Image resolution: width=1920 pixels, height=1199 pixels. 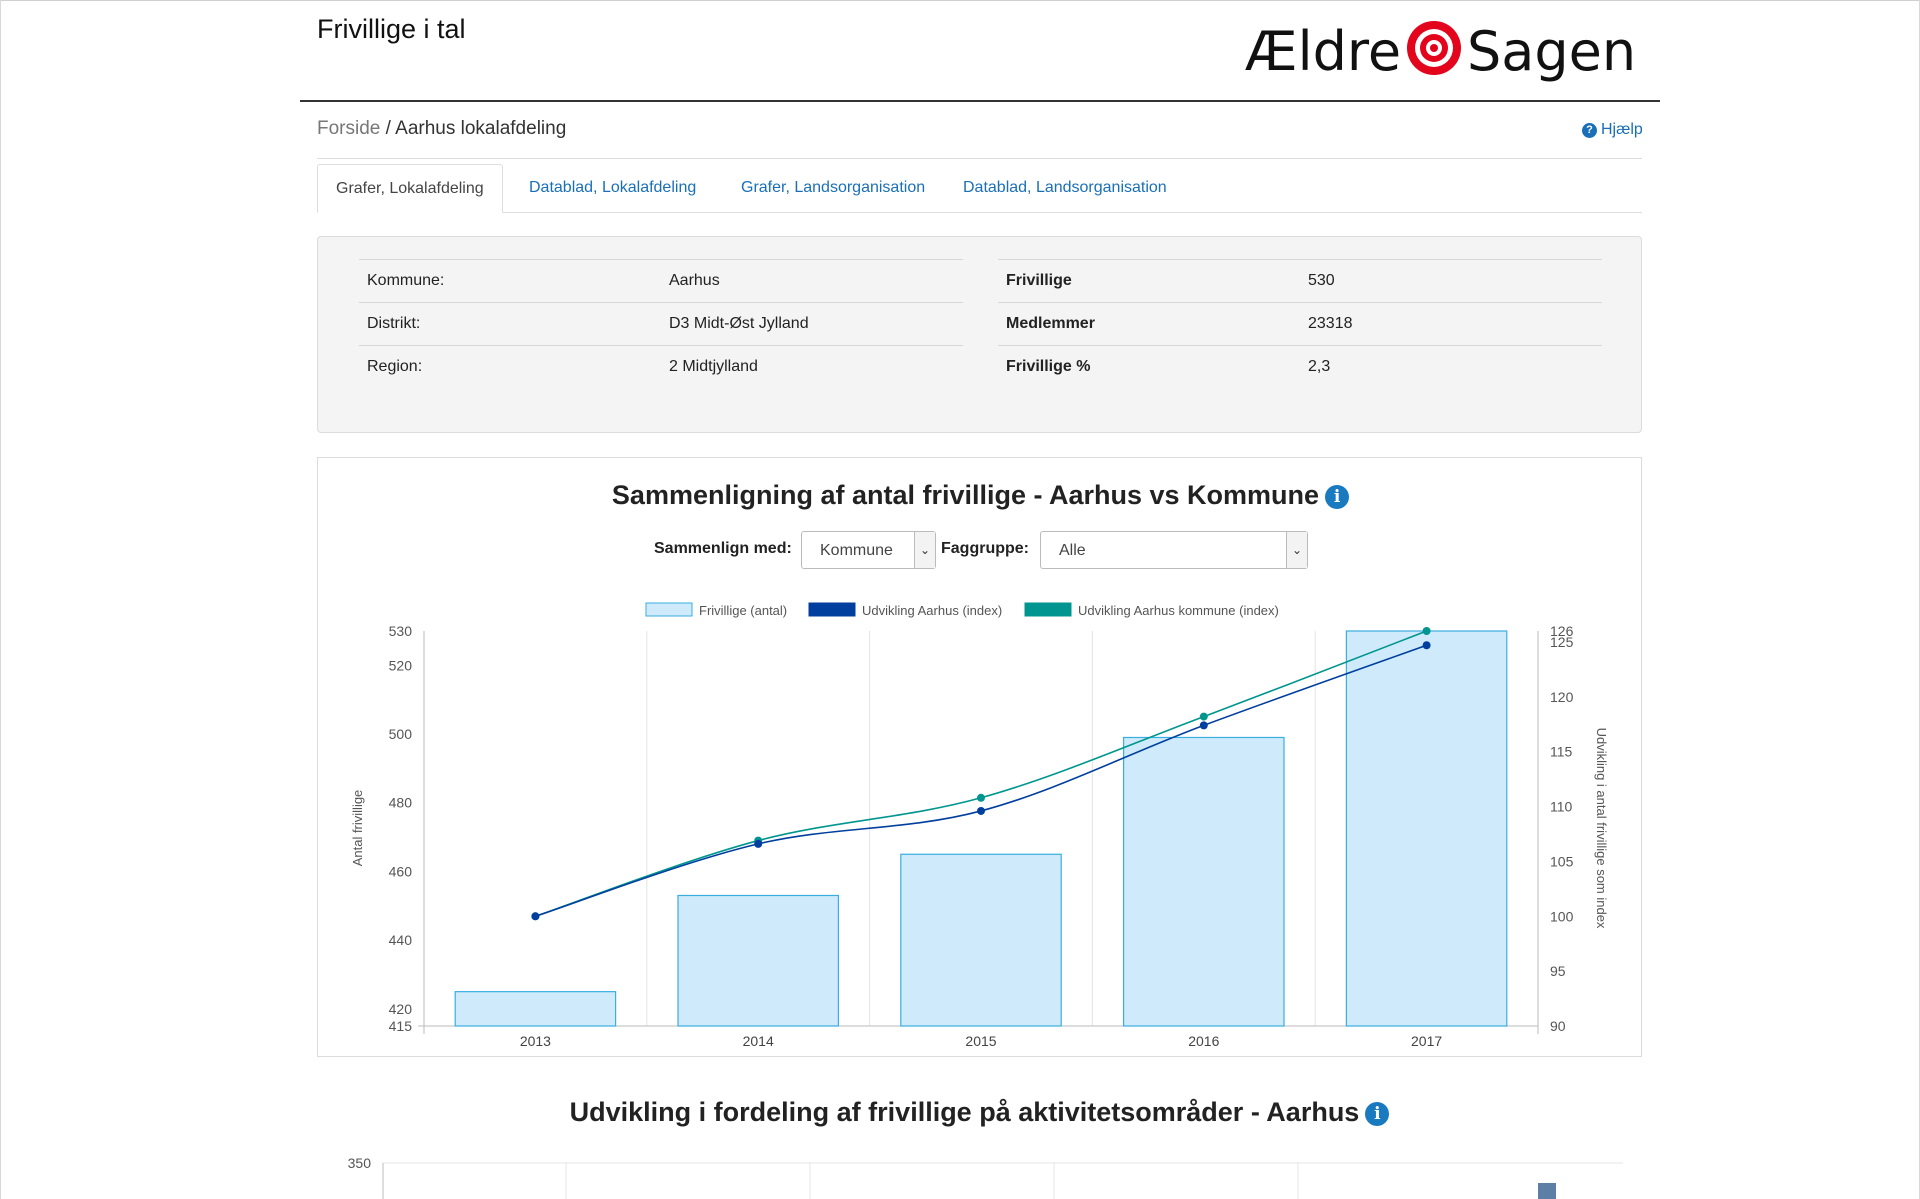 What do you see at coordinates (1300, 323) in the screenshot?
I see `info-row-medlemmer: Medlemmer 23318` at bounding box center [1300, 323].